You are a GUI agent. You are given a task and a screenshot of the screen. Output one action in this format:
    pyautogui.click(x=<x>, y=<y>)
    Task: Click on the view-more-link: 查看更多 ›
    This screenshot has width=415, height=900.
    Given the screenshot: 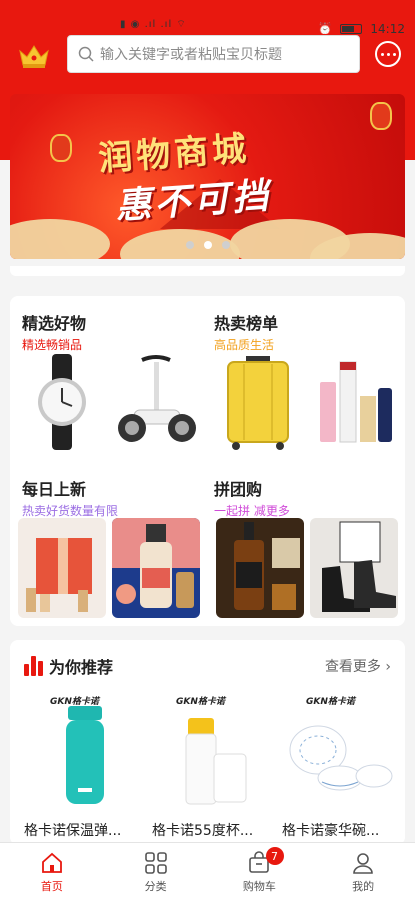 What is the action you would take?
    pyautogui.click(x=358, y=666)
    